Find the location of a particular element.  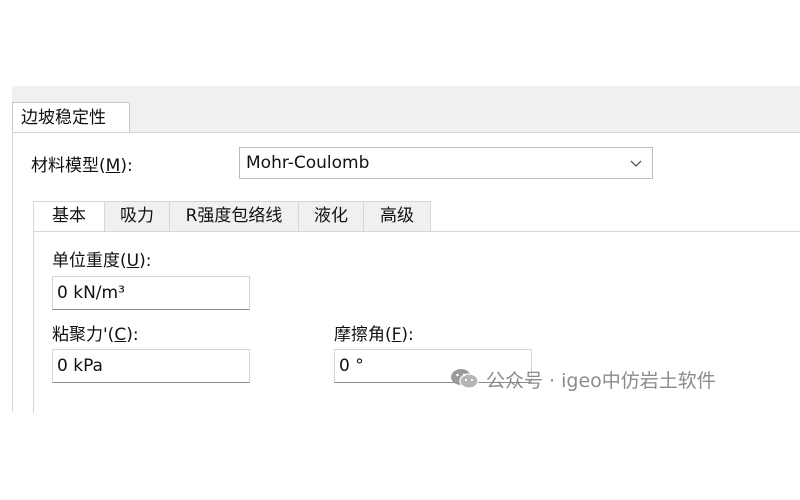

material-model-select: Mohr-Coulomb is located at coordinates (446, 163).